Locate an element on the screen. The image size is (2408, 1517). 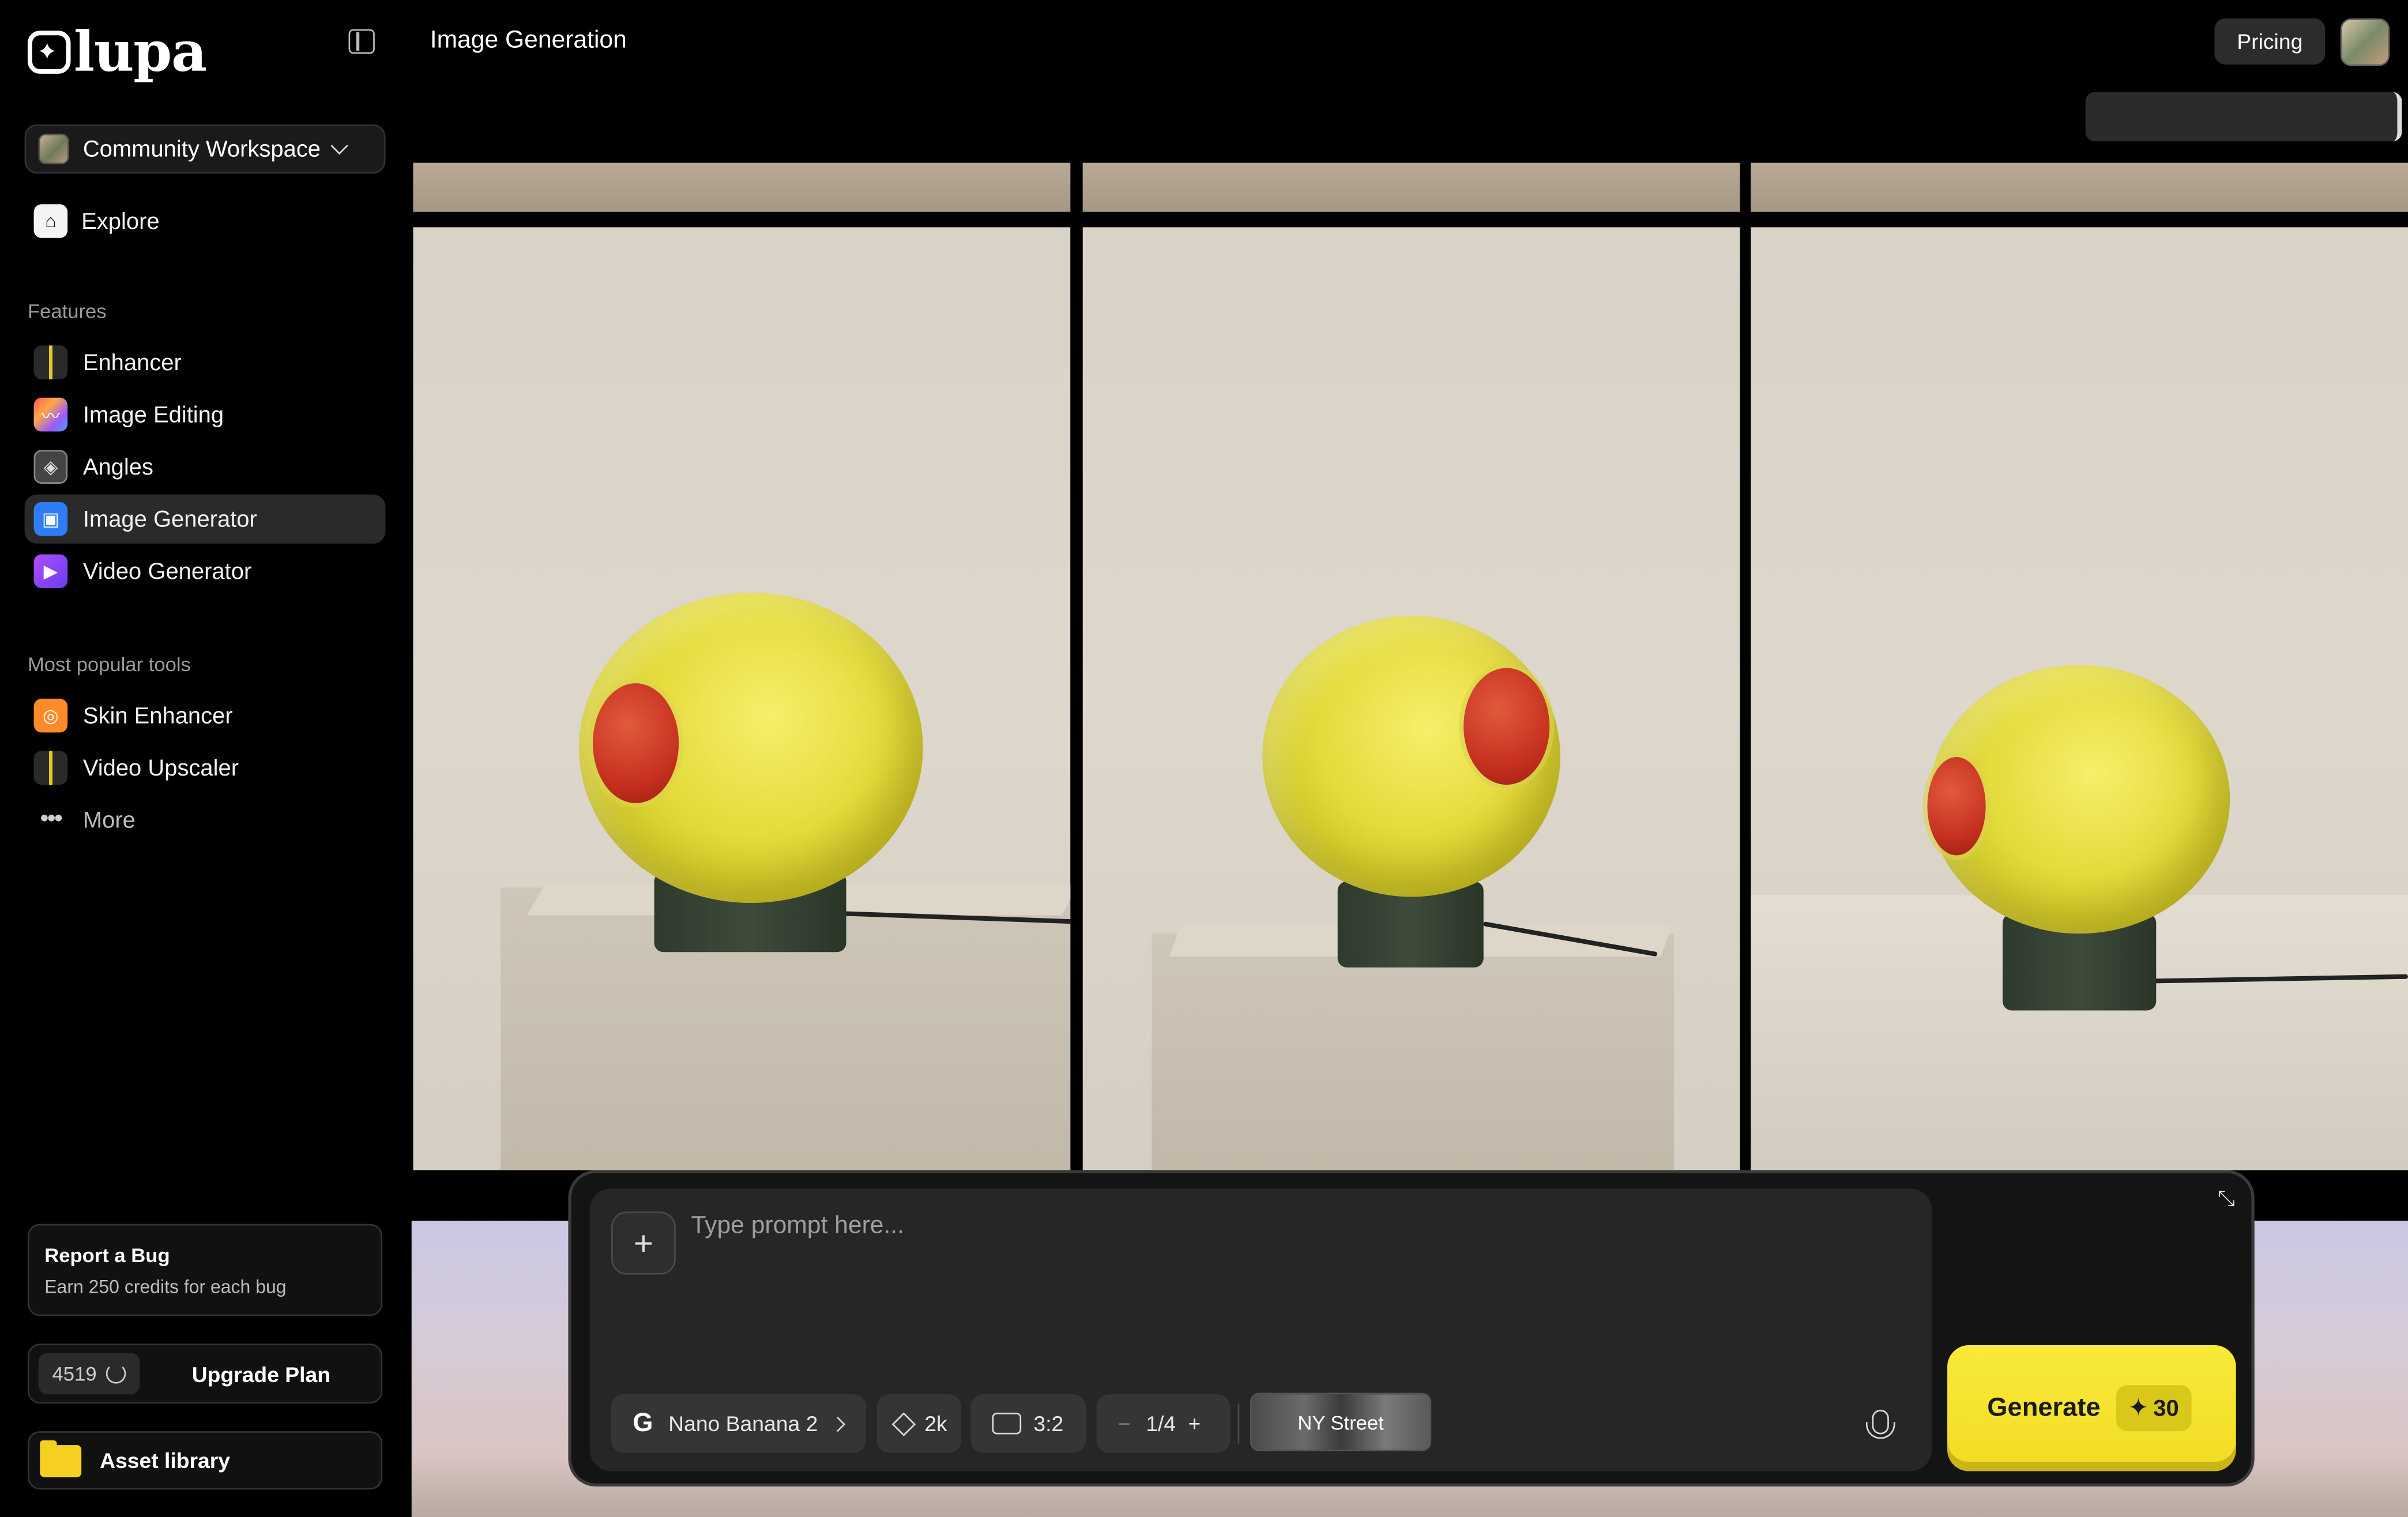
nav-image-generator: ▣ Image Generator is located at coordinates (205, 519).